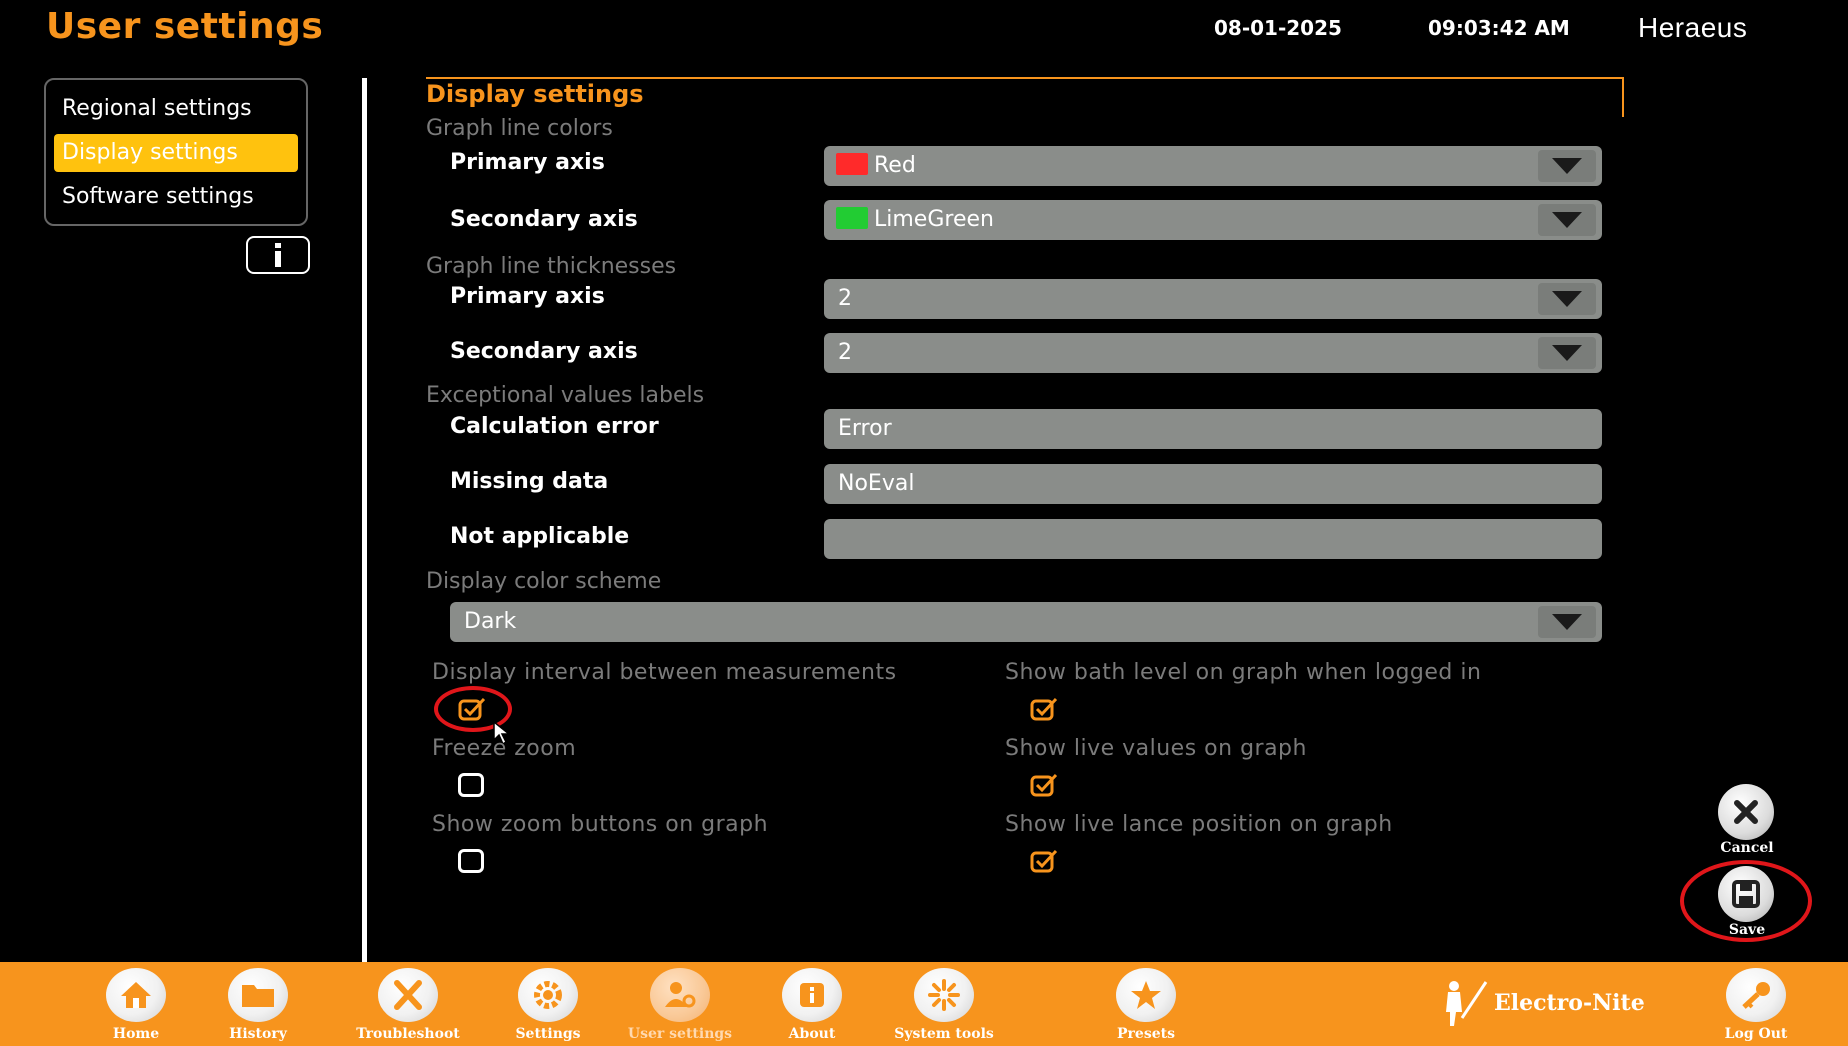 The image size is (1848, 1046). Describe the element at coordinates (1199, 824) in the screenshot. I see `checkbox-label-lance-position: Show live lance position on graph` at that location.